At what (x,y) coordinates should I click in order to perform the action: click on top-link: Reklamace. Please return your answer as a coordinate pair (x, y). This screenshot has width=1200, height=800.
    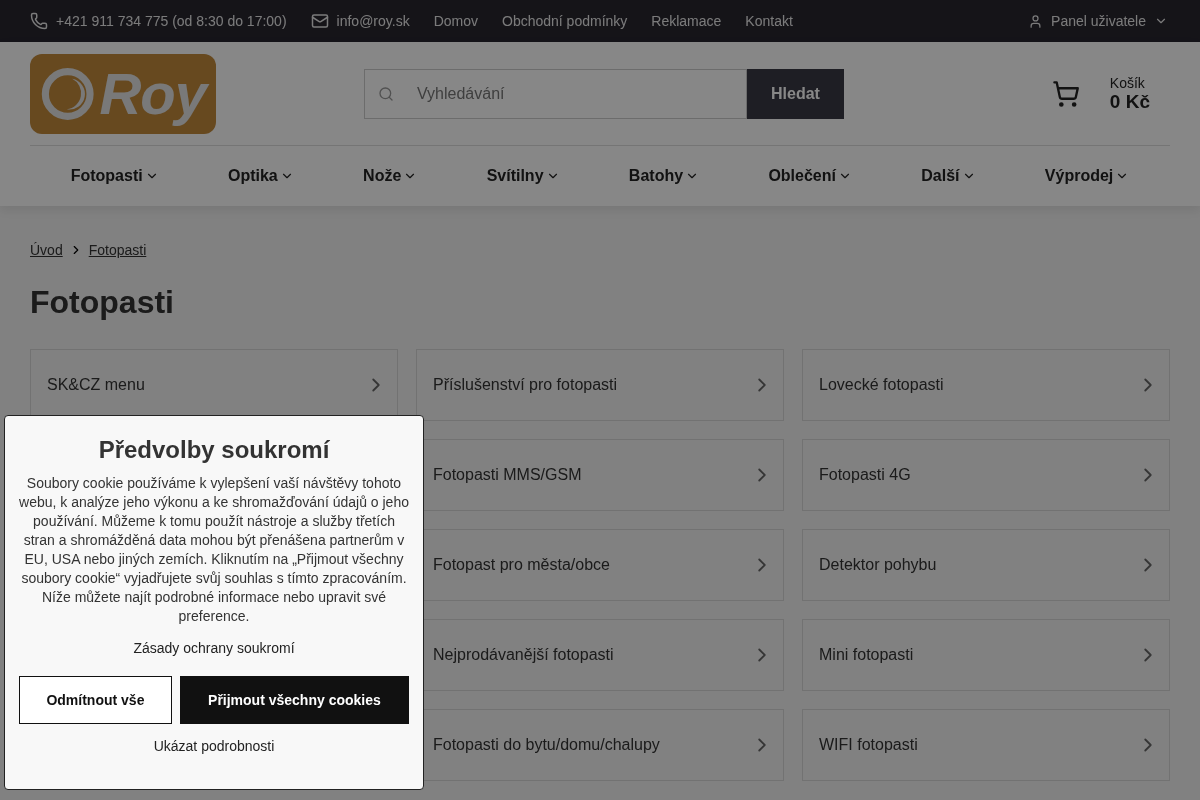
    Looking at the image, I should click on (686, 21).